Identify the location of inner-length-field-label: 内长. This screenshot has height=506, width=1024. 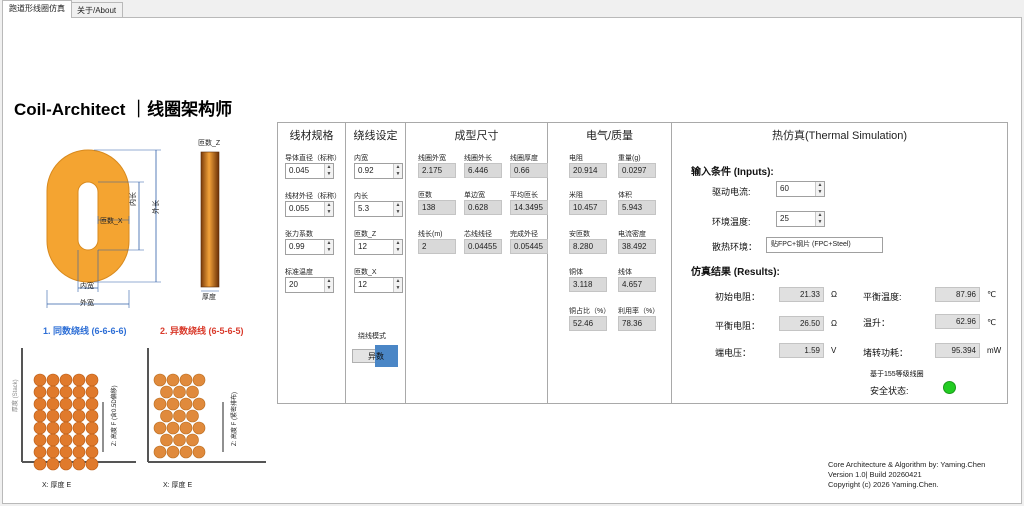
(361, 196).